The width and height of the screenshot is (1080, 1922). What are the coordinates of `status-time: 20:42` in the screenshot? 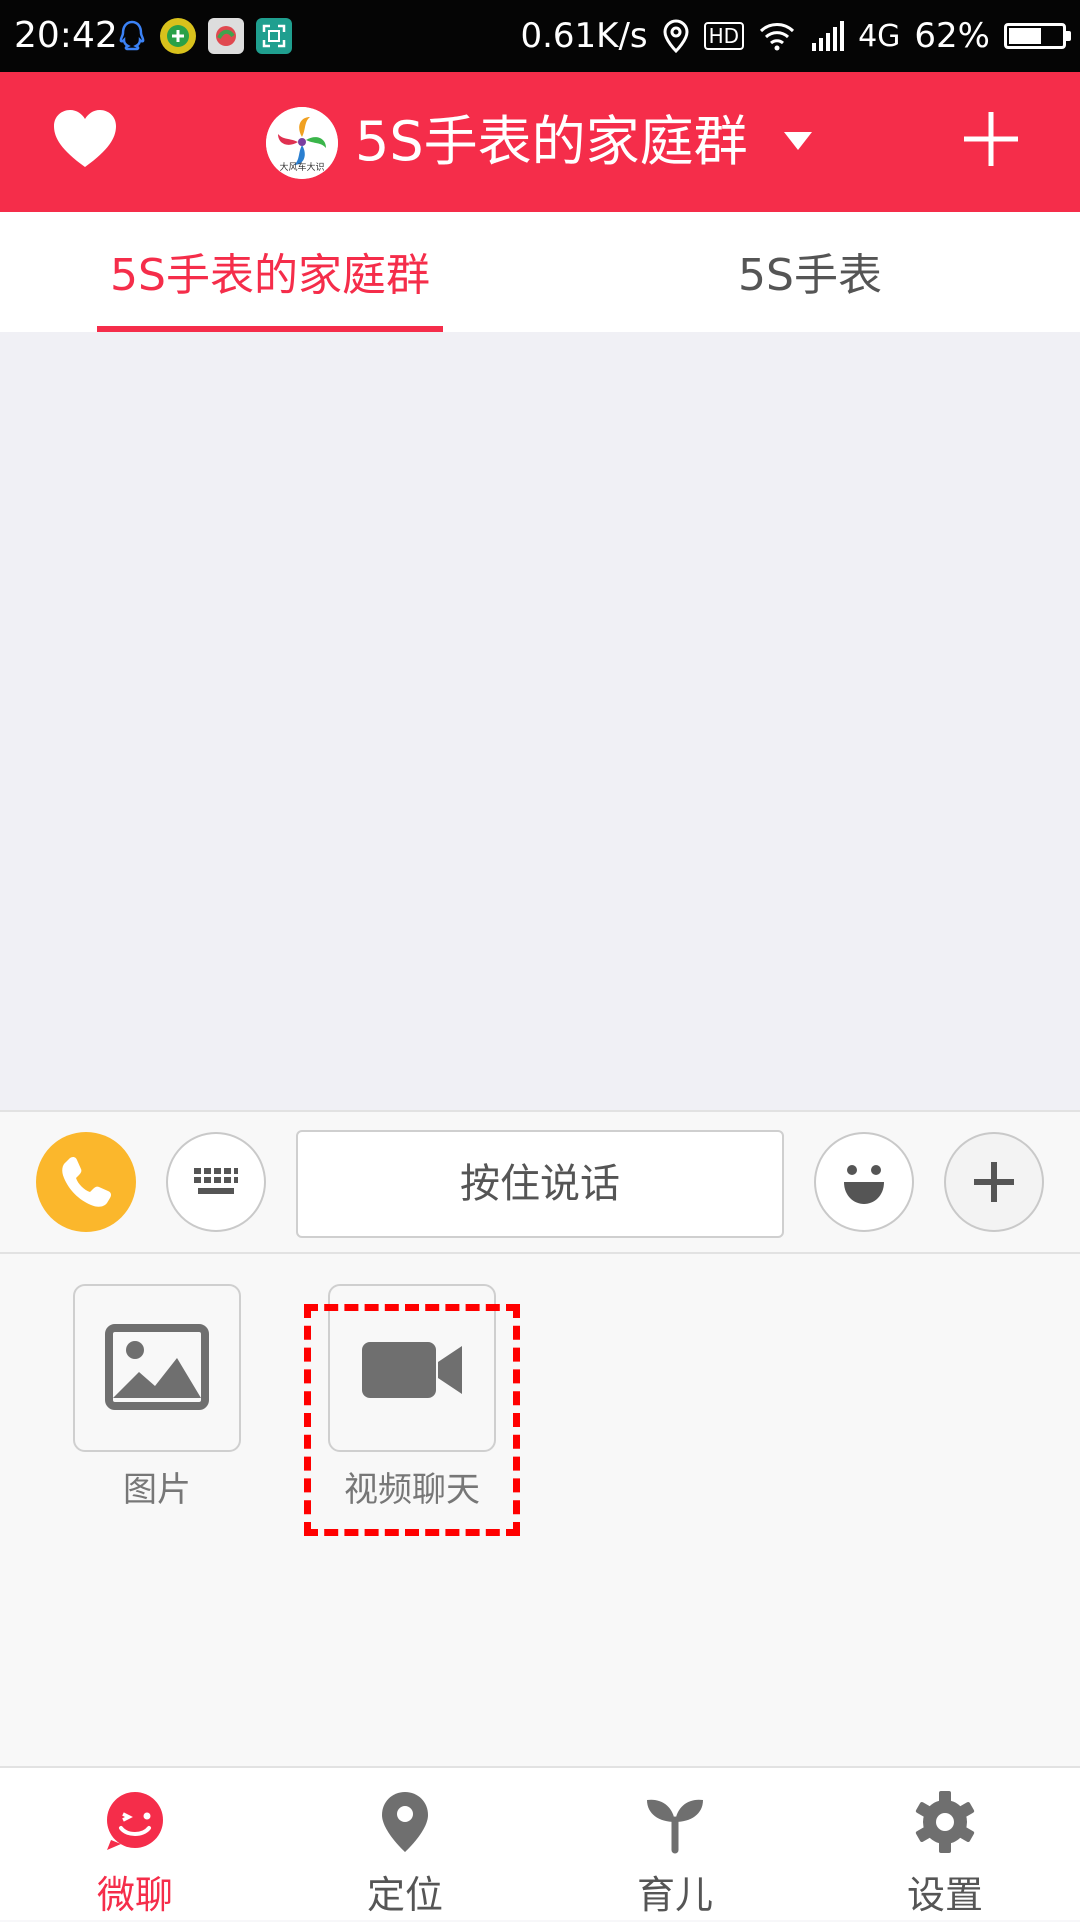 It's located at (66, 35).